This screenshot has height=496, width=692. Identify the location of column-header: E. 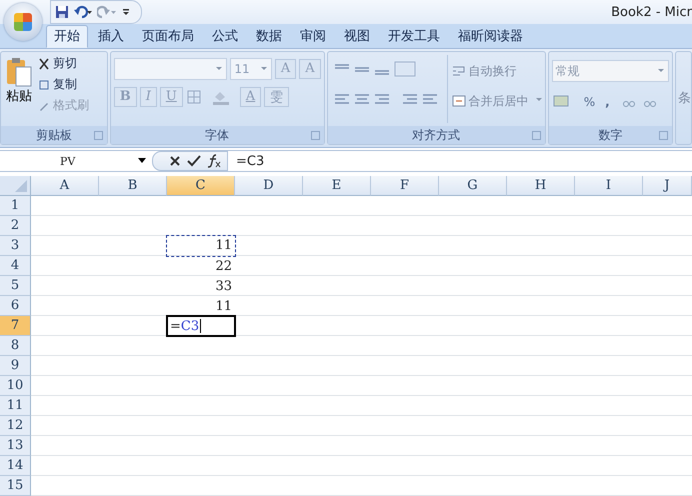
(337, 186).